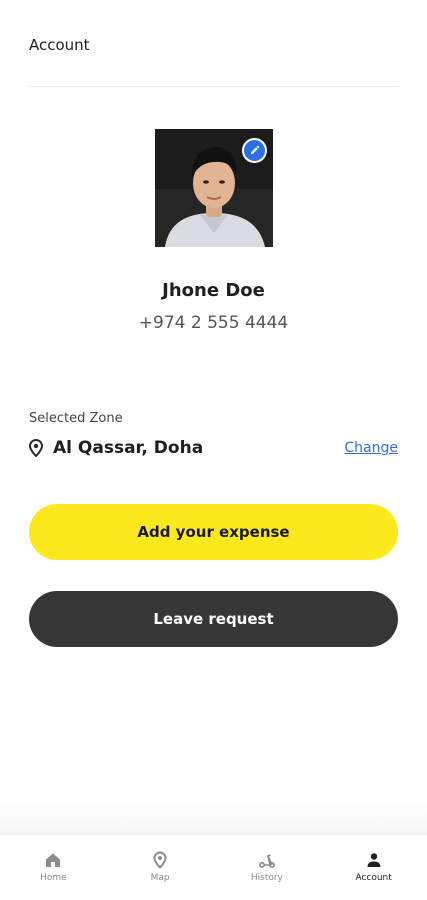  Describe the element at coordinates (160, 878) in the screenshot. I see `tab-map-label: Map` at that location.